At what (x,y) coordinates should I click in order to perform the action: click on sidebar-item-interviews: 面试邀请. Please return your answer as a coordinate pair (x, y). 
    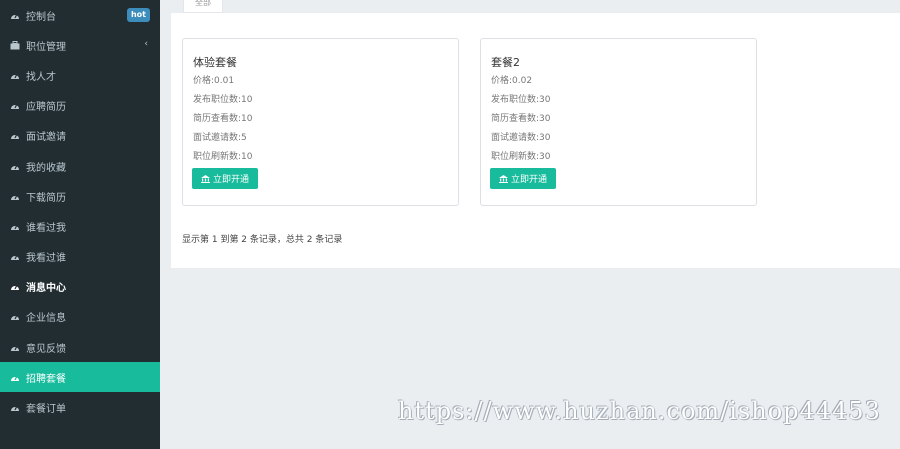
    Looking at the image, I should click on (80, 136).